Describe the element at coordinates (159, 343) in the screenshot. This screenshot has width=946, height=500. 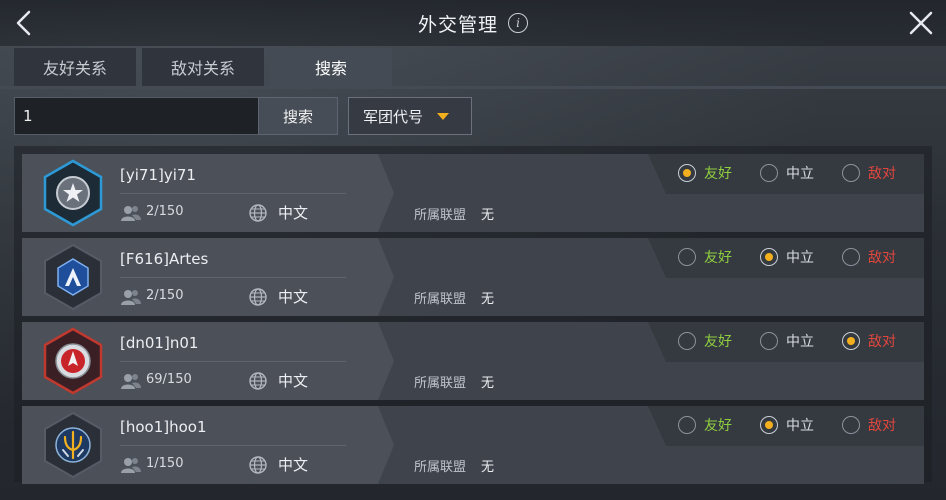
I see `legion-name: [dn01]n01` at that location.